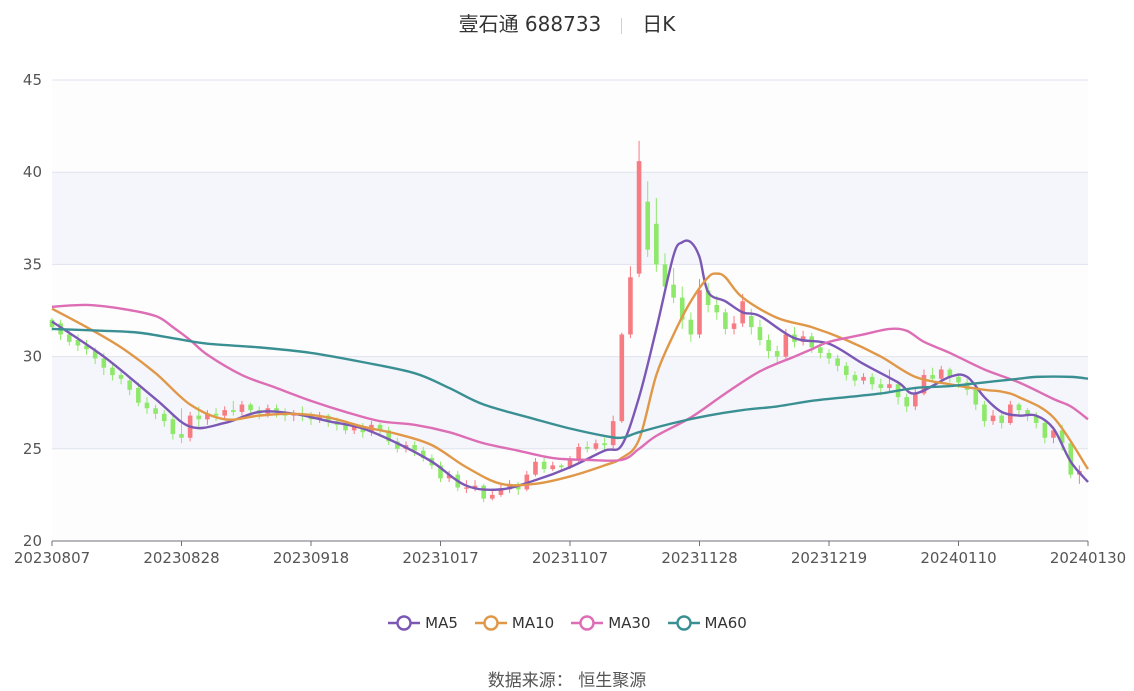 Image resolution: width=1134 pixels, height=691 pixels. Describe the element at coordinates (1088, 558) in the screenshot. I see `x-tick-label: 20240130` at that location.